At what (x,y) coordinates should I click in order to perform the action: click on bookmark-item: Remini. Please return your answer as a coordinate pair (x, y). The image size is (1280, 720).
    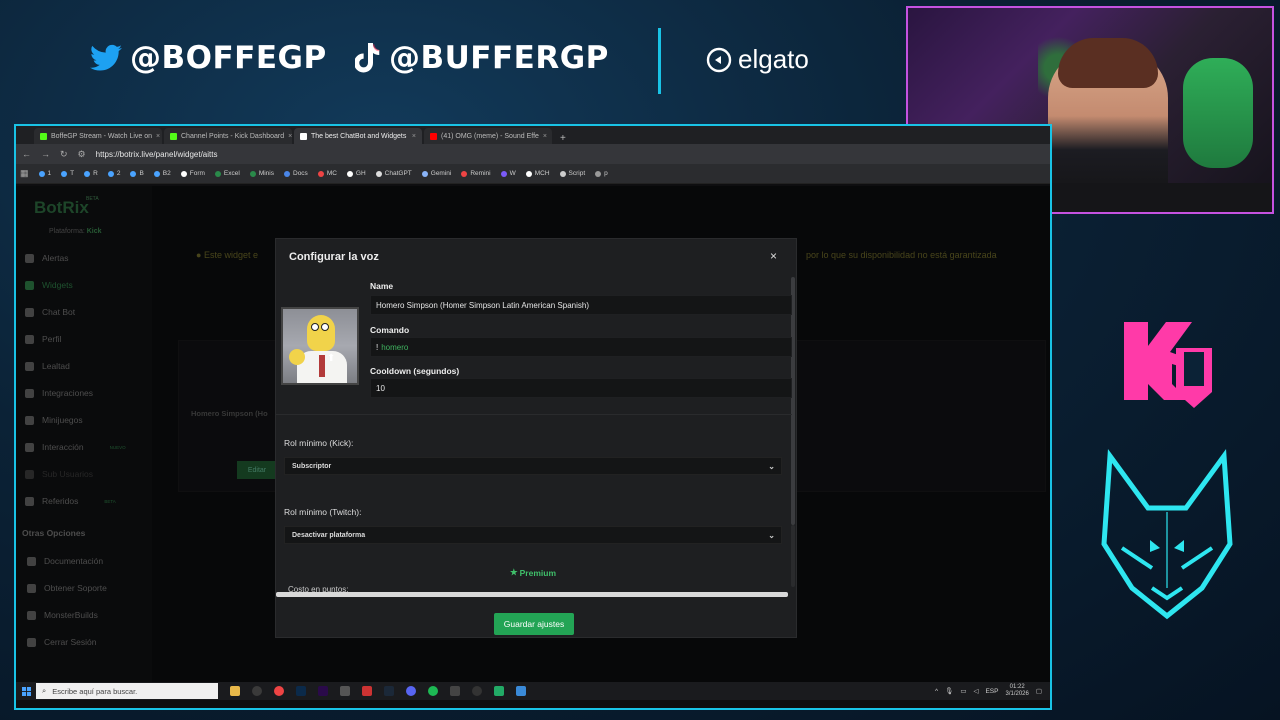
    Looking at the image, I should click on (476, 173).